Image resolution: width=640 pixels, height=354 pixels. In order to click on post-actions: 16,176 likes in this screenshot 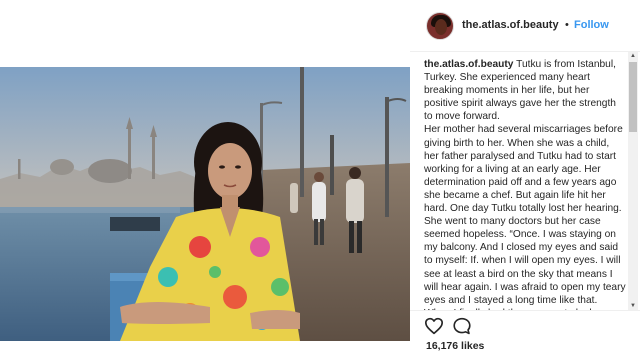, I will do `click(525, 332)`.